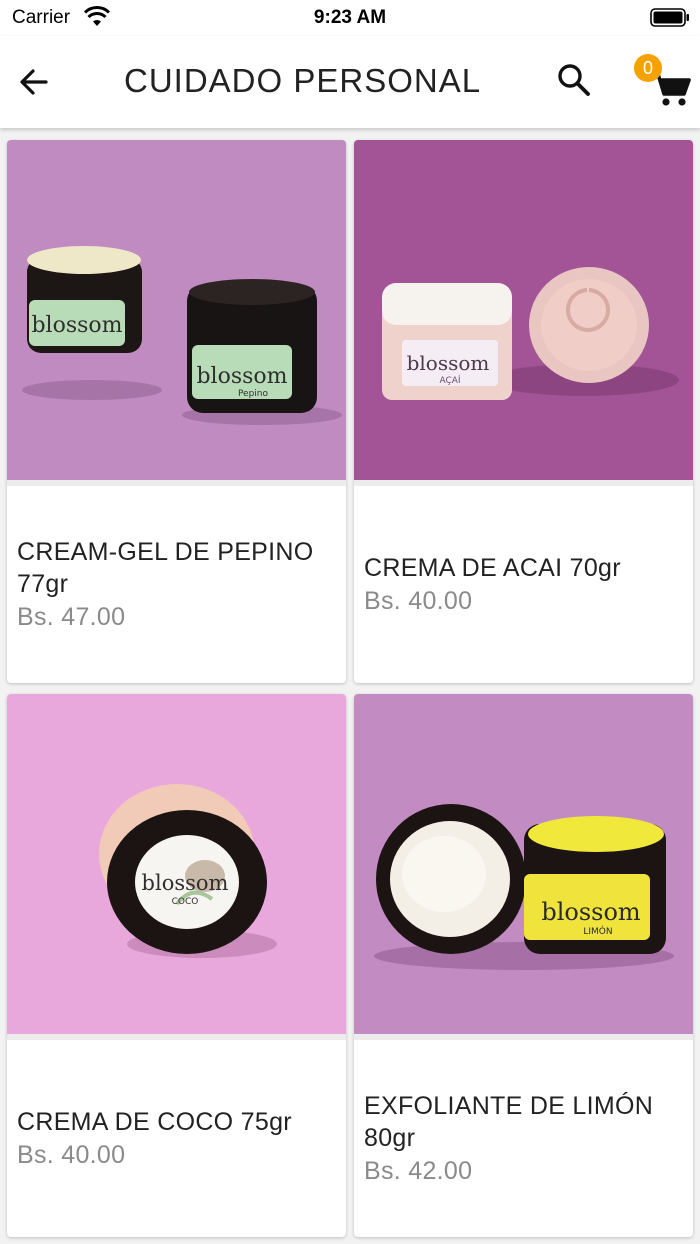 Image resolution: width=700 pixels, height=1244 pixels. What do you see at coordinates (492, 567) in the screenshot?
I see `product-name: CREMA DE ACAI 70gr` at bounding box center [492, 567].